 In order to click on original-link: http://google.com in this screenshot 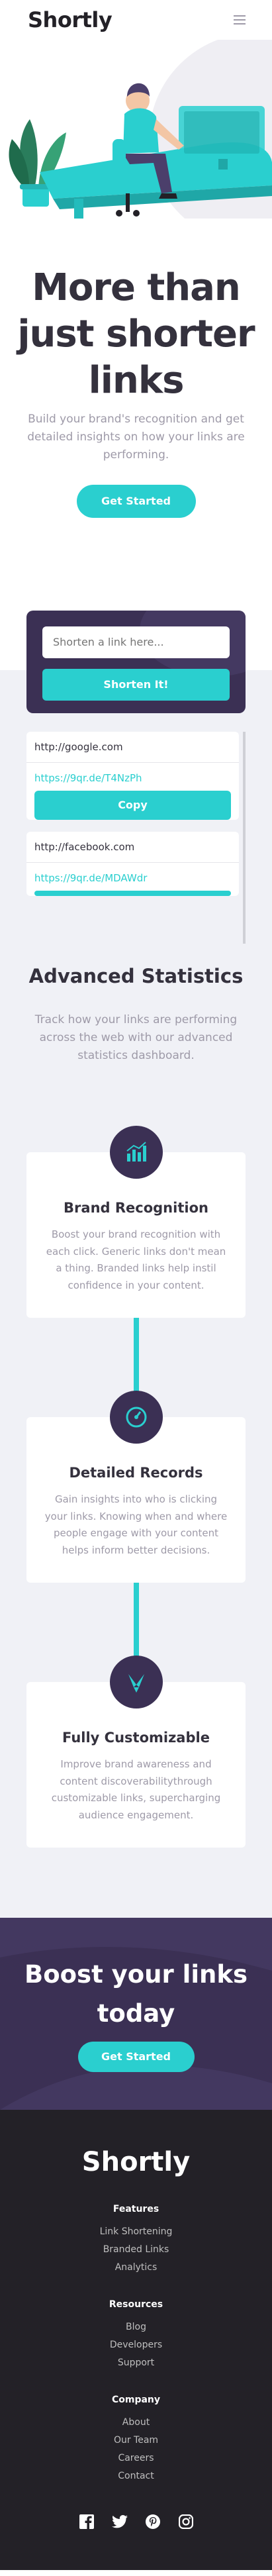, I will do `click(132, 747)`.